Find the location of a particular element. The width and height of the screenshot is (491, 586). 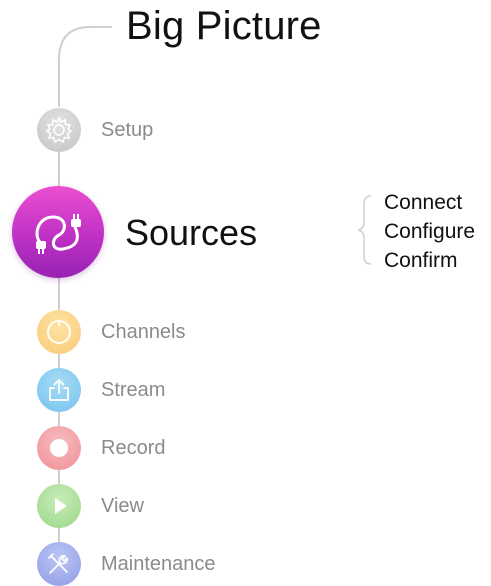

gear-icon is located at coordinates (59, 130).